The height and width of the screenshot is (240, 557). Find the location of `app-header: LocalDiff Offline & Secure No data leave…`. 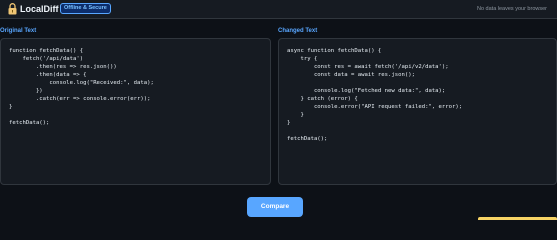

app-header: LocalDiff Offline & Secure No data leave… is located at coordinates (278, 9).